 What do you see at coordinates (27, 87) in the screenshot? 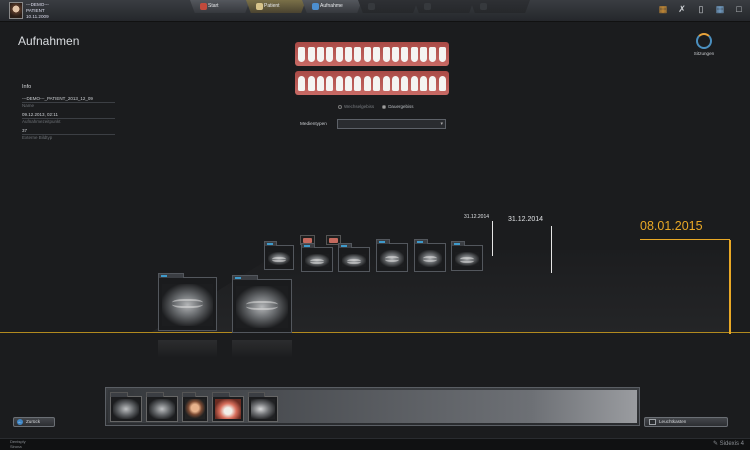
I see `info-heading: Info` at bounding box center [27, 87].